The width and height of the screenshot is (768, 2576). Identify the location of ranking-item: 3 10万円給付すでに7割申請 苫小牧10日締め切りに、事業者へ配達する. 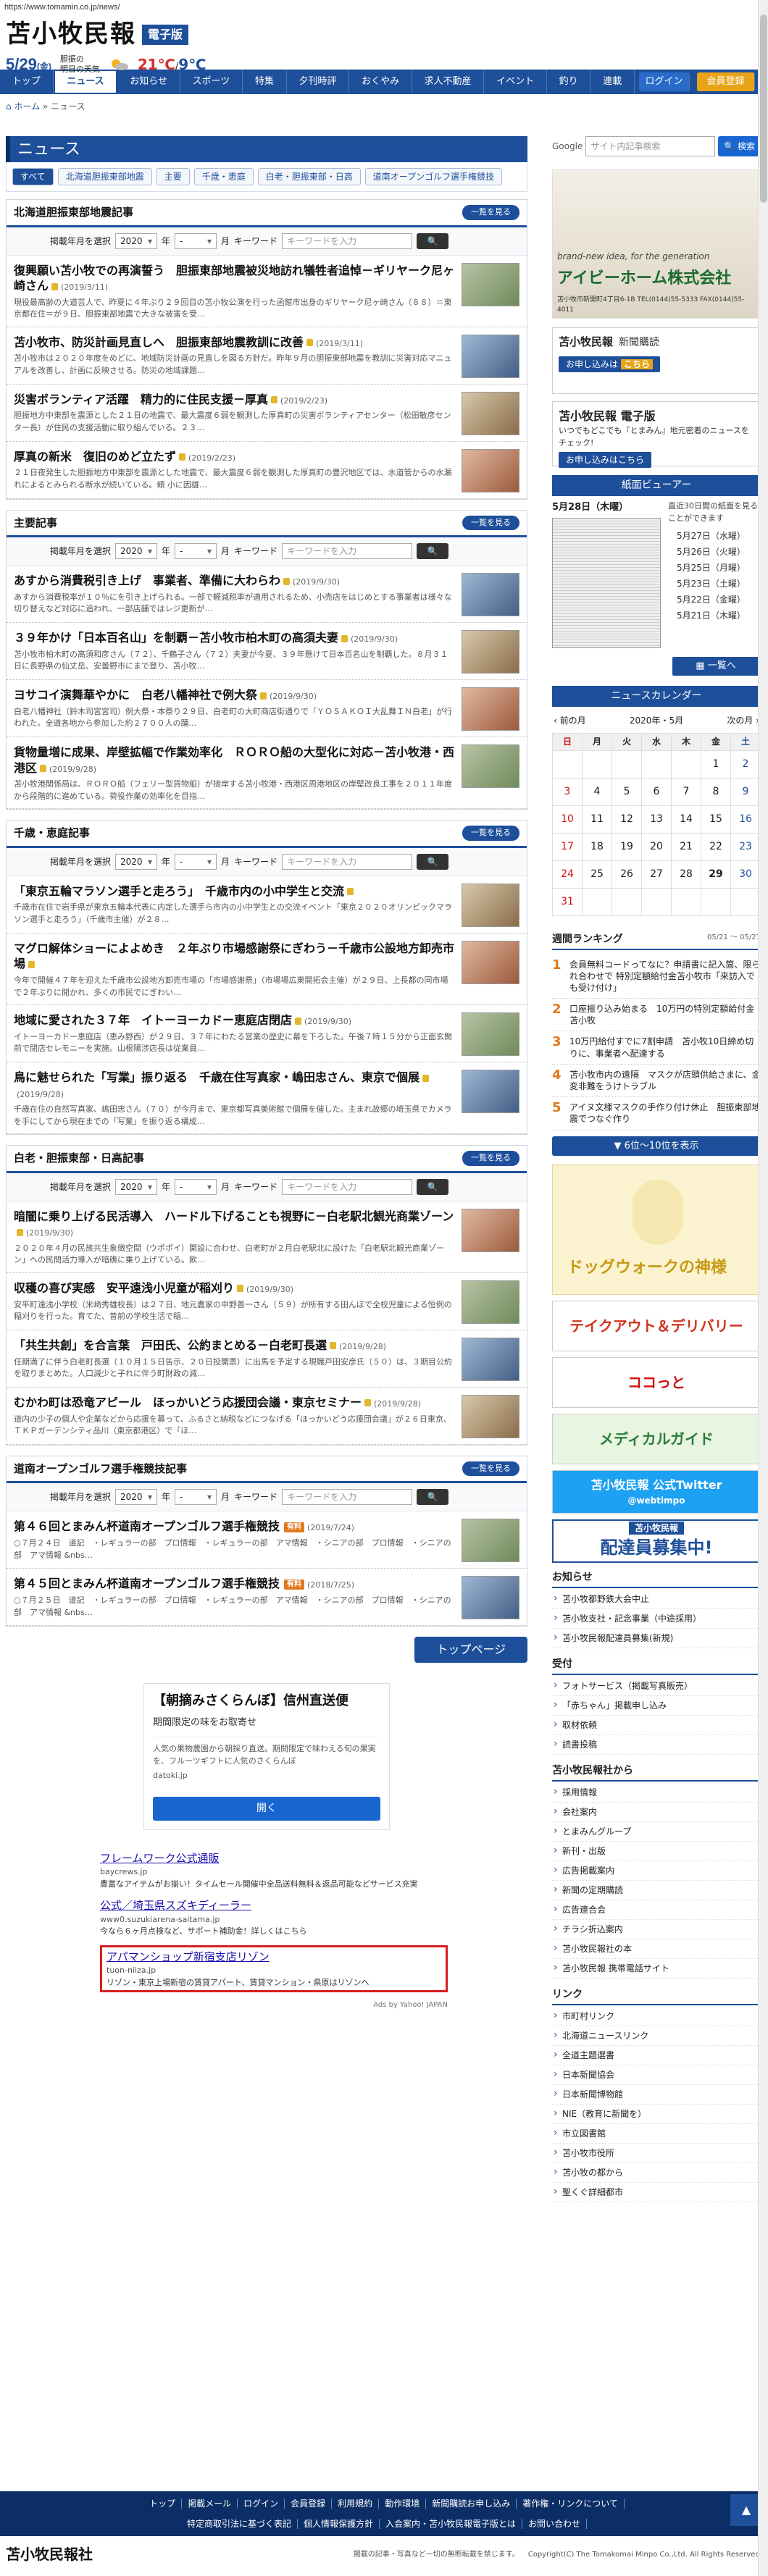
(656, 1048).